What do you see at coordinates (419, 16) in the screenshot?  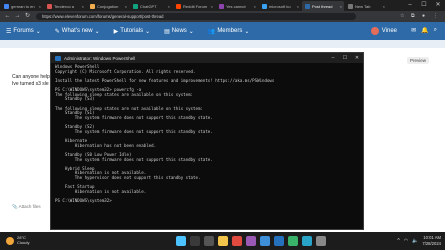 I see `browser-actions: ☆ ⧉ ● ⋮` at bounding box center [419, 16].